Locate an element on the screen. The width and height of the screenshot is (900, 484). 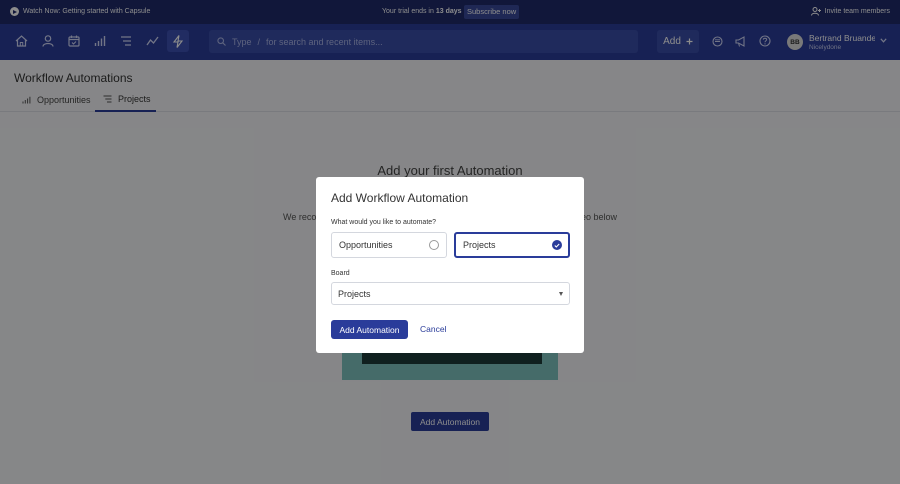
dialog-add-automation-button: Add Automation is located at coordinates (369, 329).